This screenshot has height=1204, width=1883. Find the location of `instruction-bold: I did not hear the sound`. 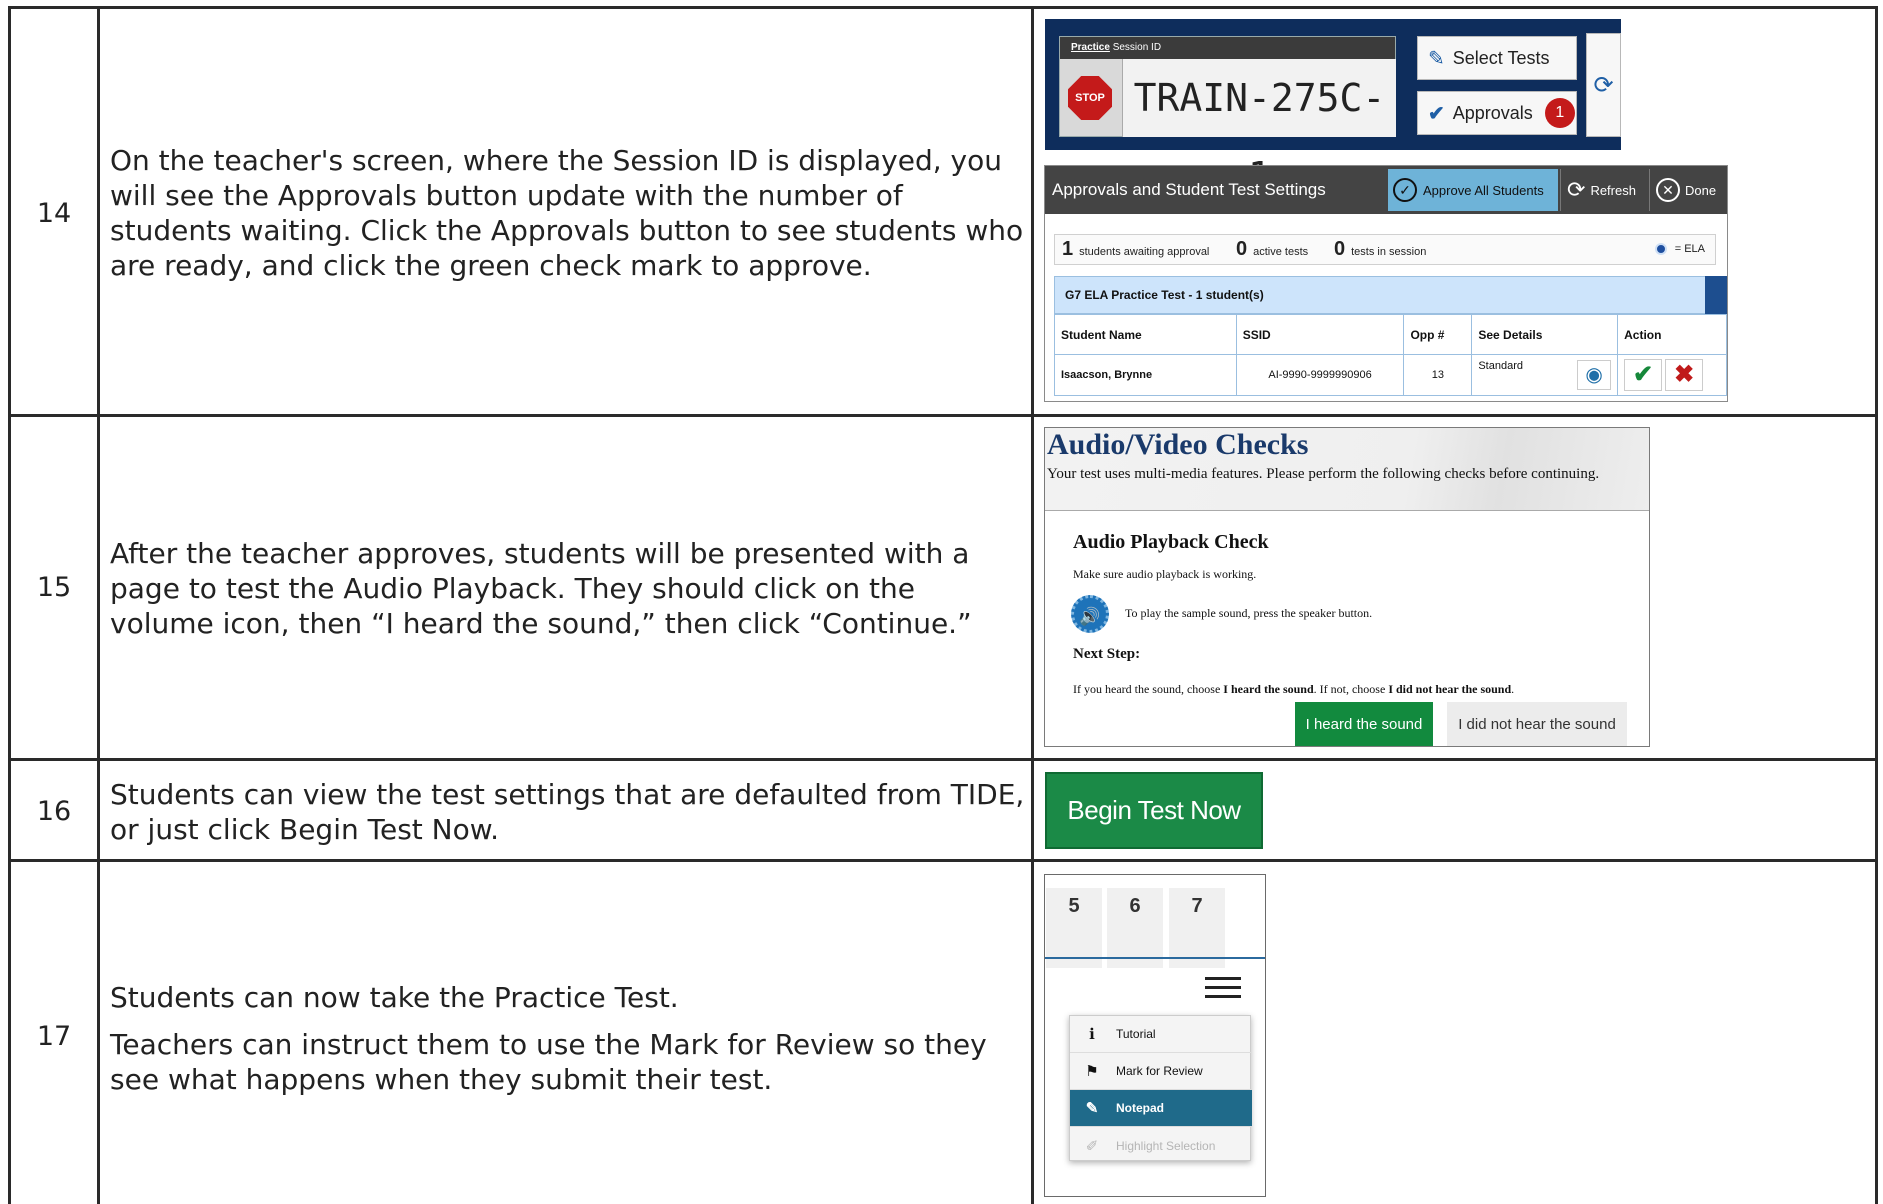

instruction-bold: I did not hear the sound is located at coordinates (1450, 689).